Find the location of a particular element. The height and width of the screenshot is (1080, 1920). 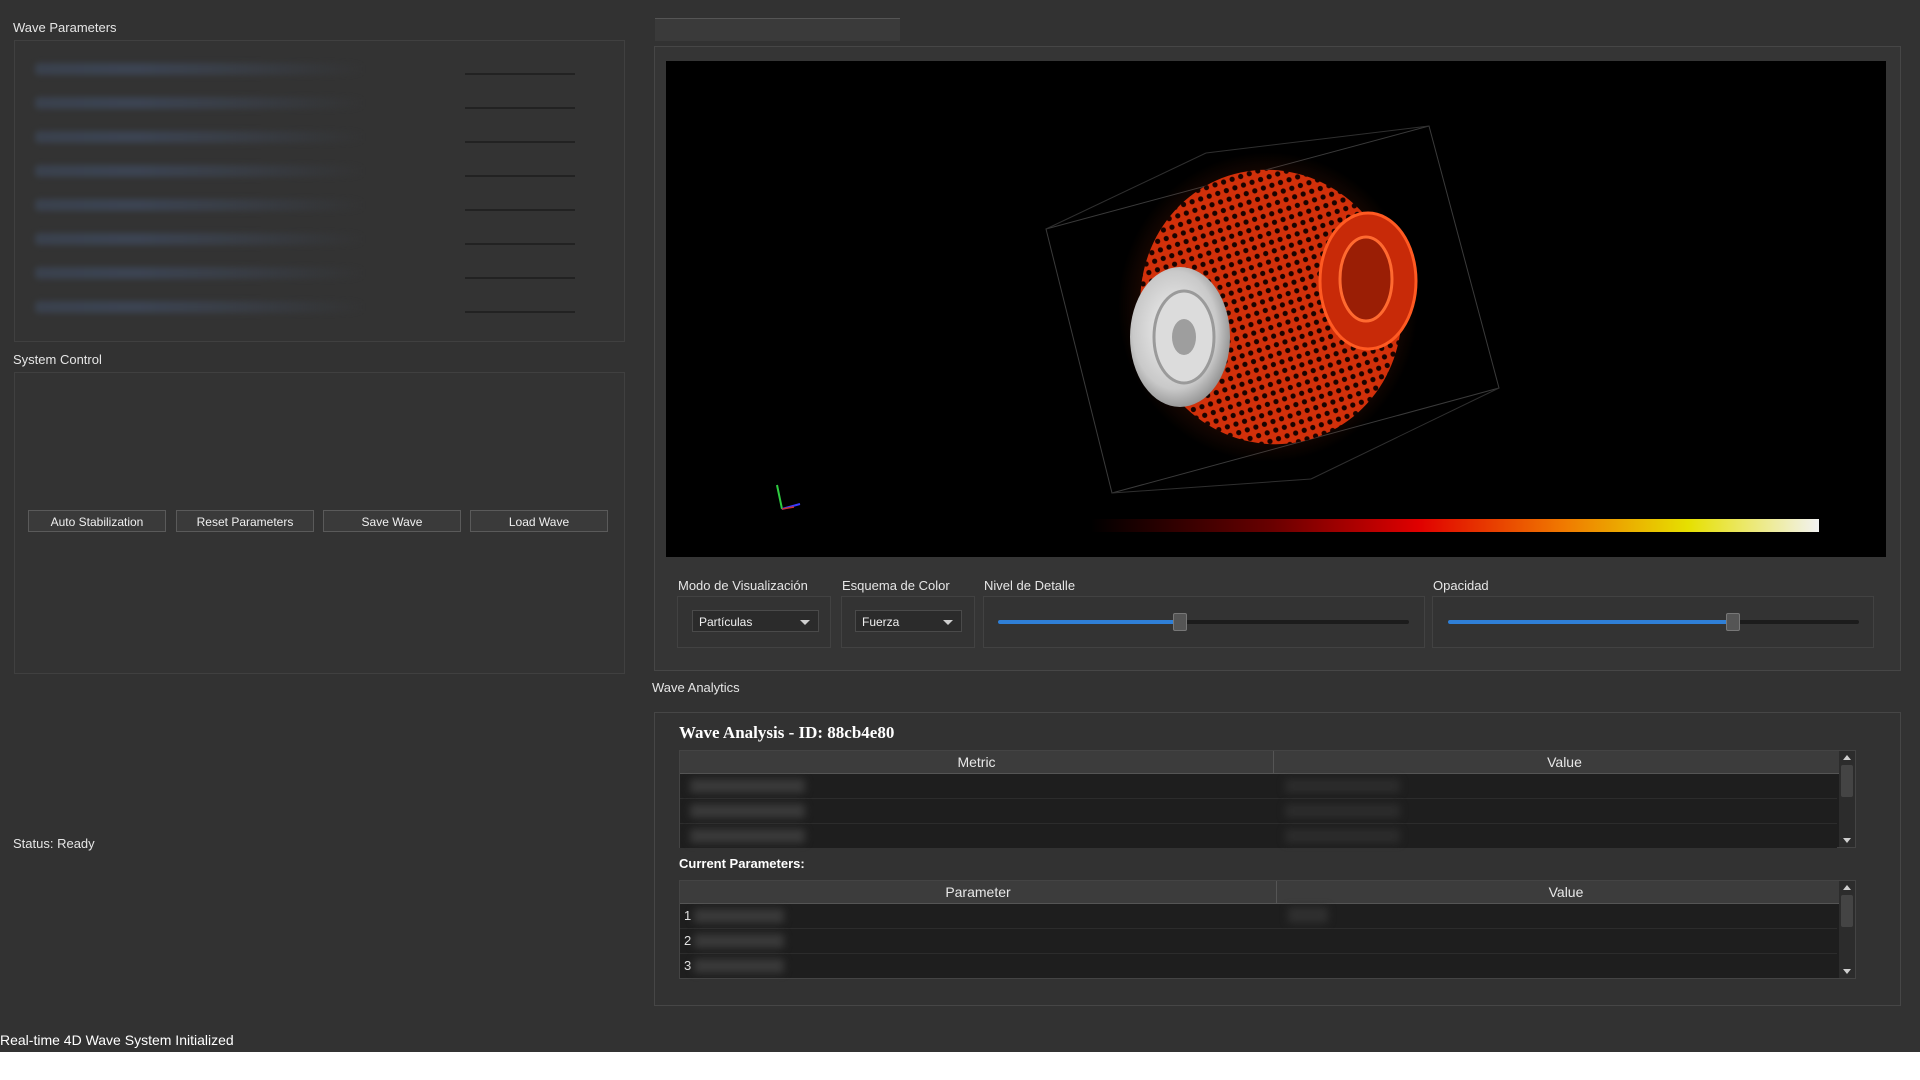

visualization-mode-select: Partículas is located at coordinates (755, 621).